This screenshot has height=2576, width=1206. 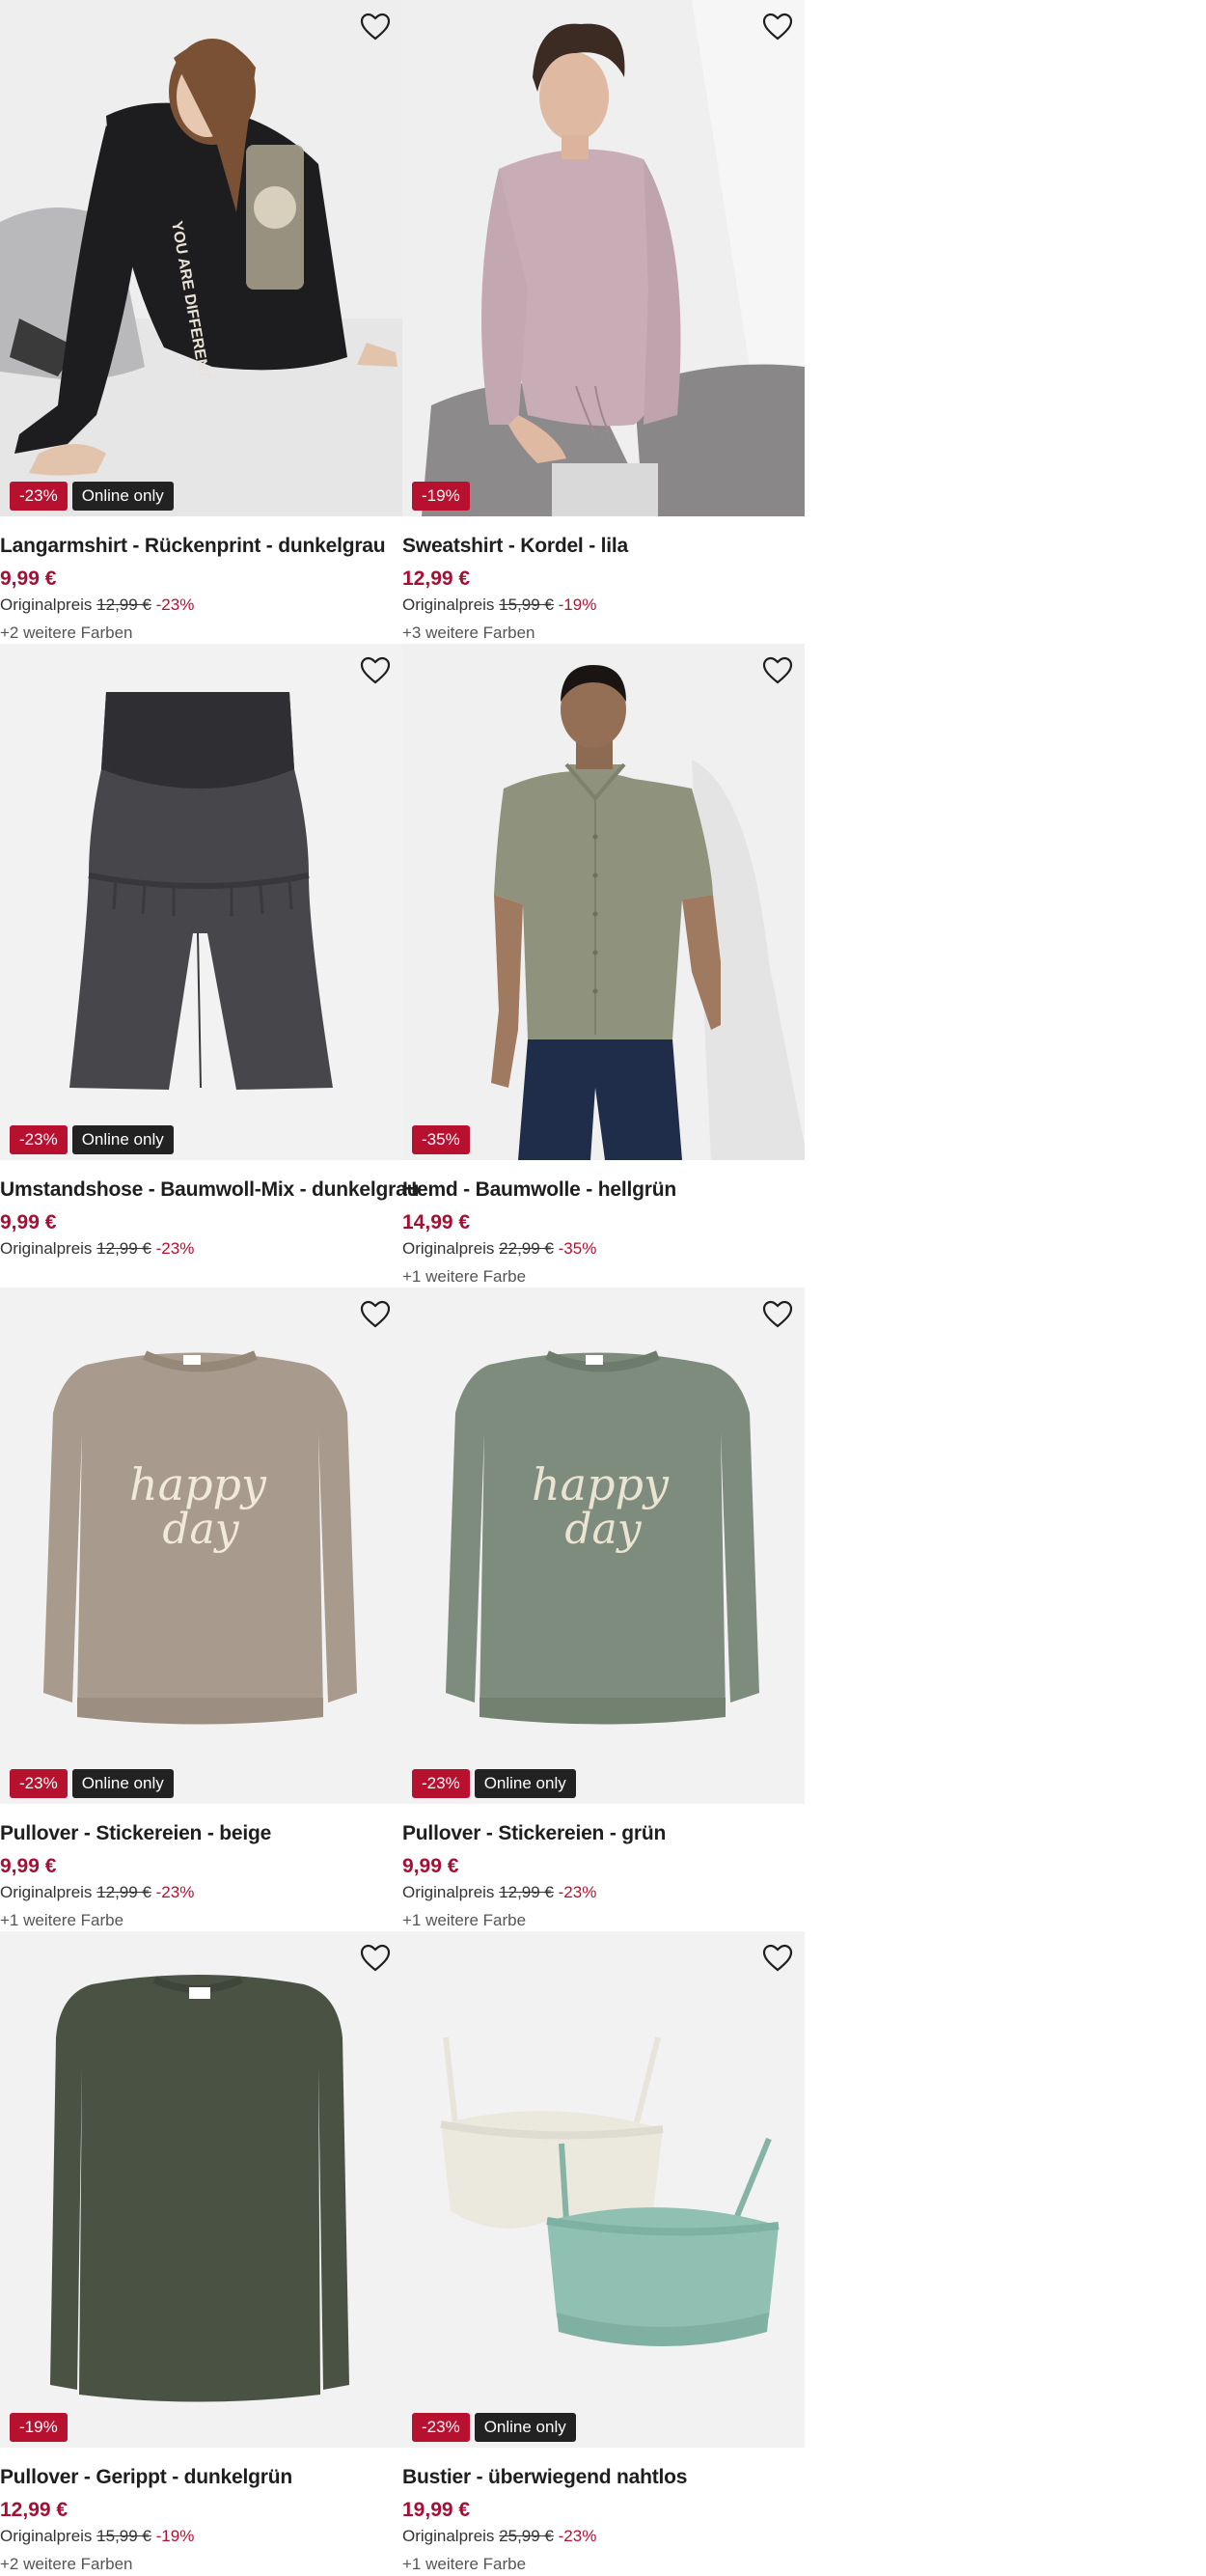 What do you see at coordinates (201, 546) in the screenshot?
I see `product-title: Langarmshirt - Rückenprint - dunkelgrau` at bounding box center [201, 546].